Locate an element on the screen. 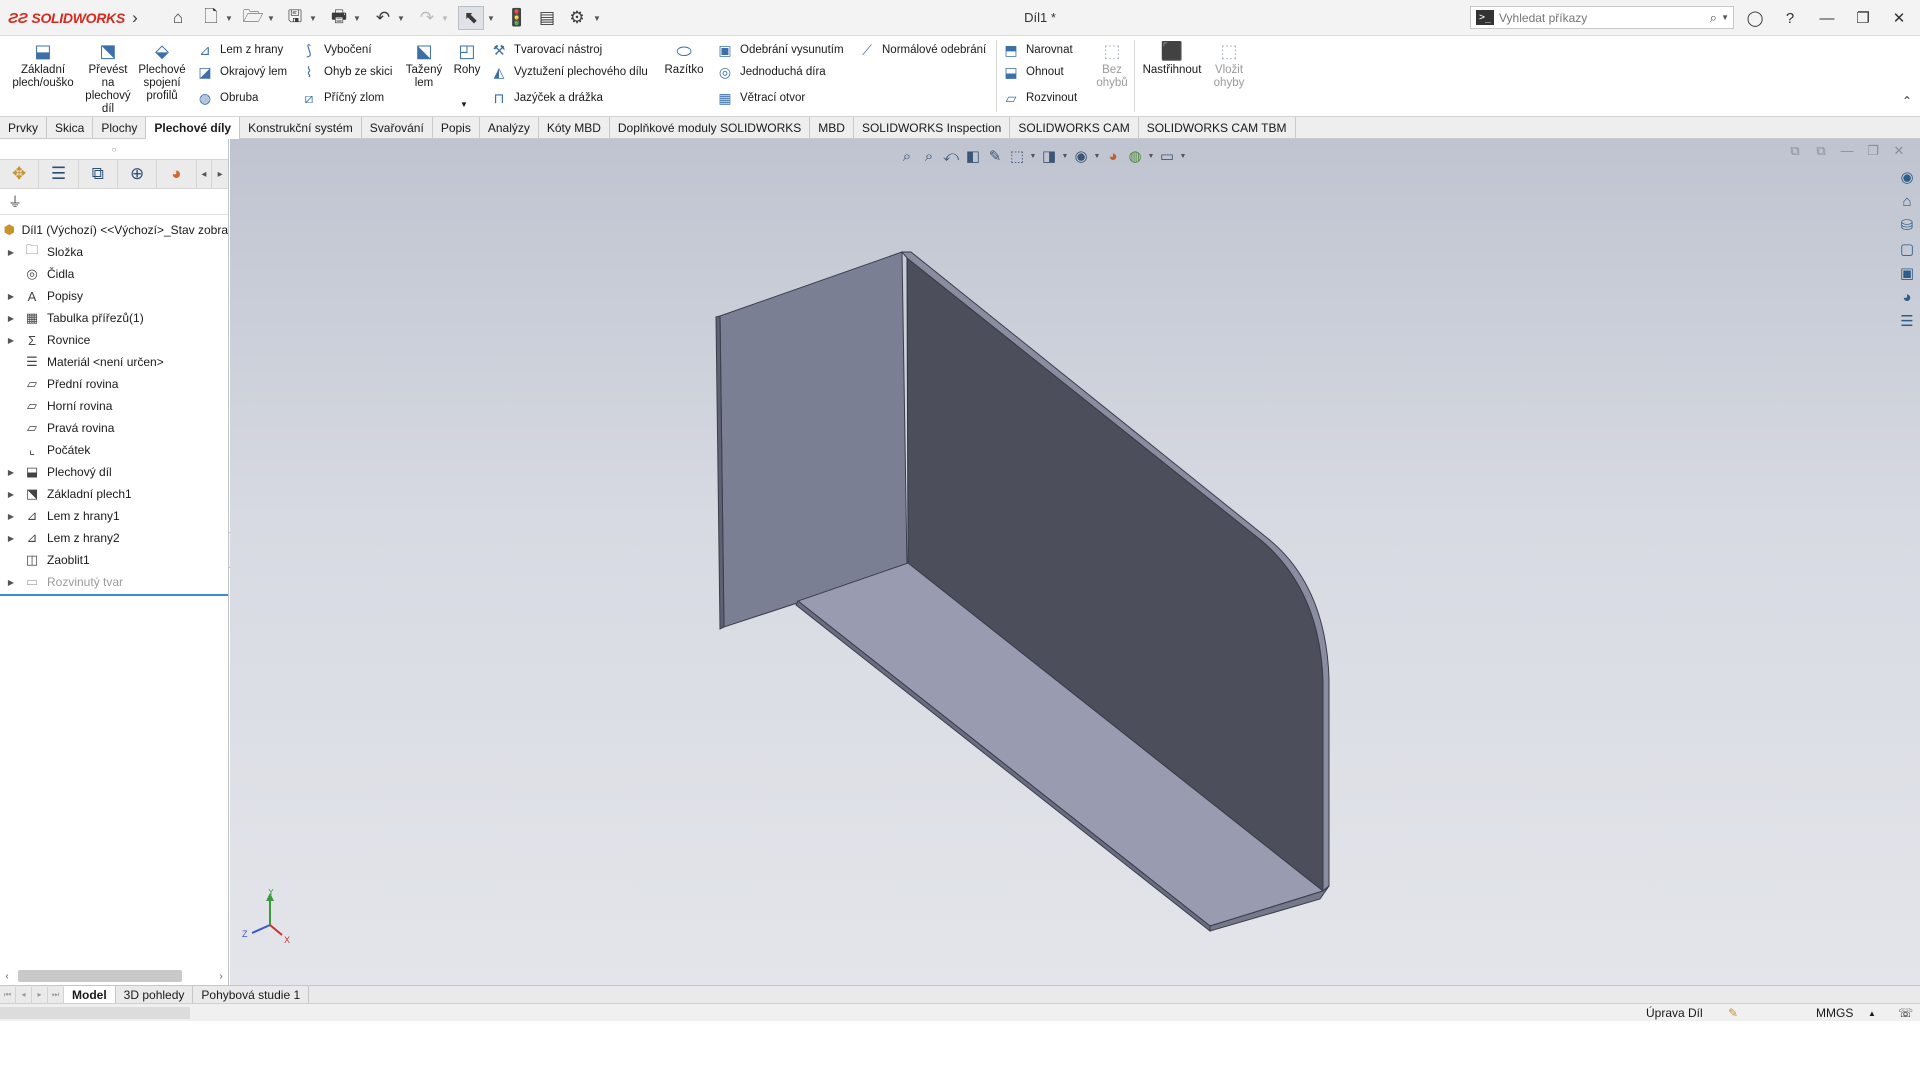 This screenshot has width=1920, height=1080. file-properties-icon: ▤ is located at coordinates (547, 18).